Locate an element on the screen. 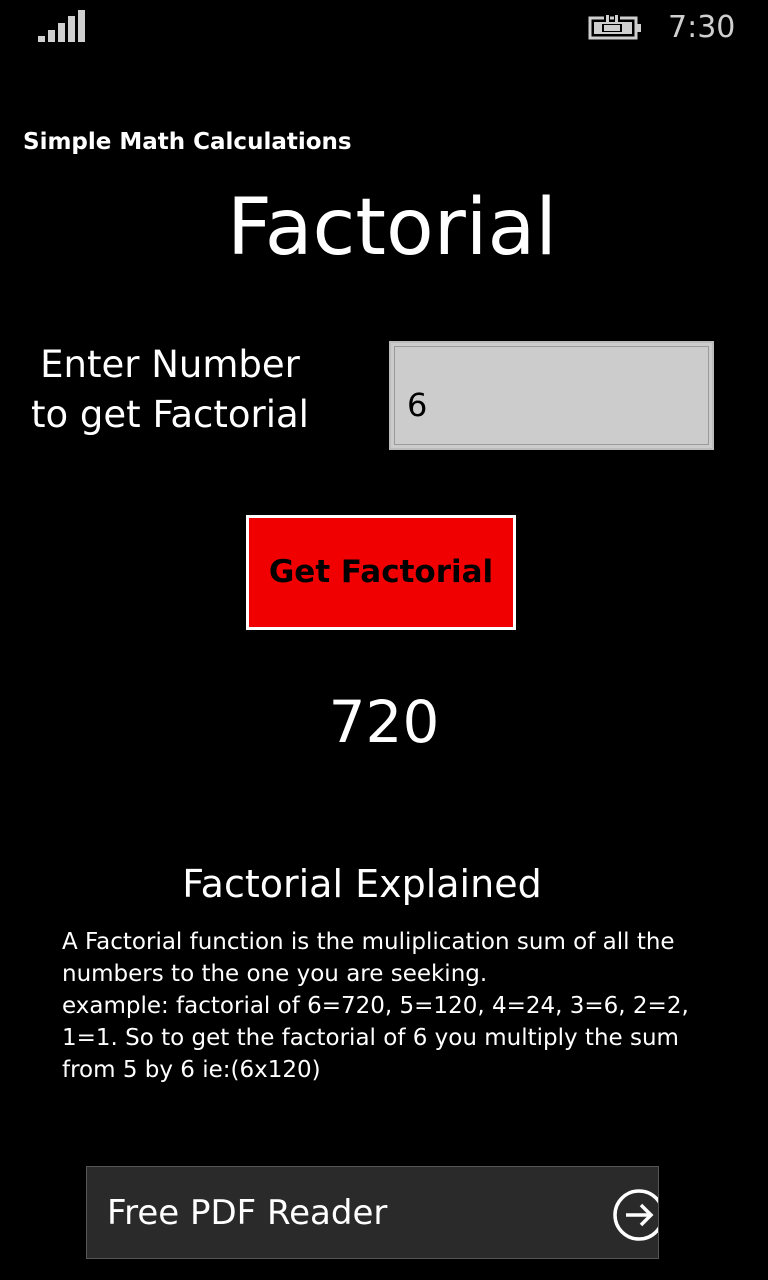  page-title: Factorial is located at coordinates (392, 228).